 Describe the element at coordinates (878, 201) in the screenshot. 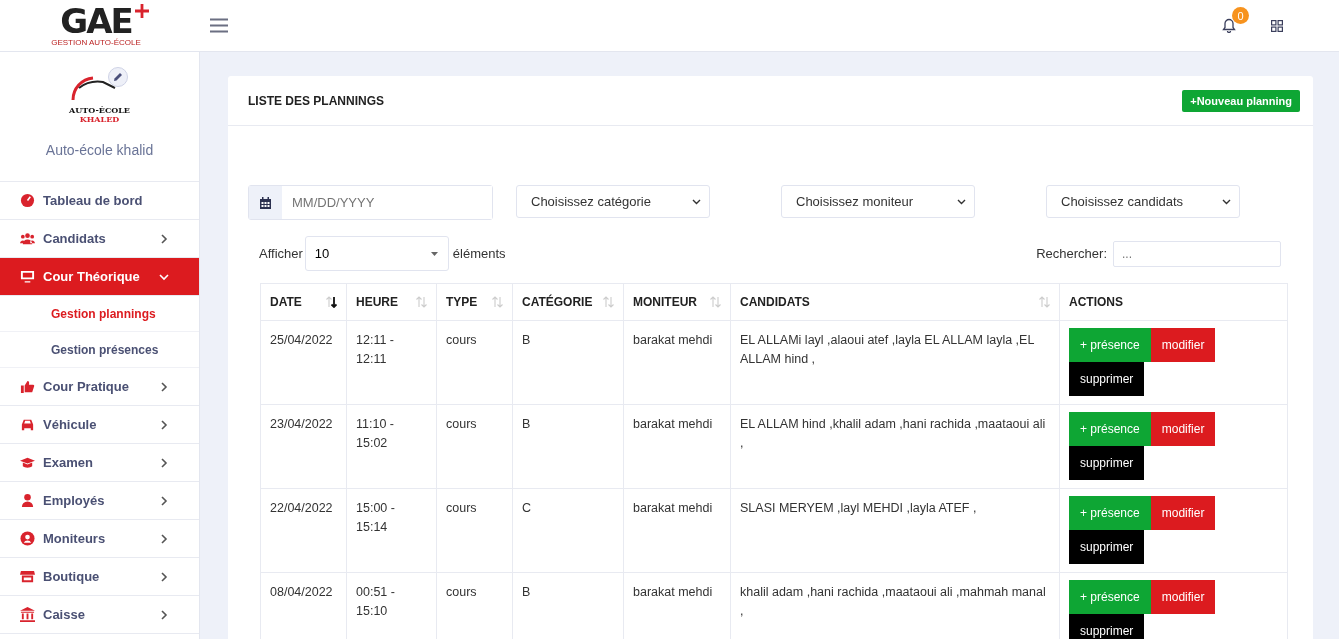

I see `filter-dropdown: Choisissez moniteur` at that location.